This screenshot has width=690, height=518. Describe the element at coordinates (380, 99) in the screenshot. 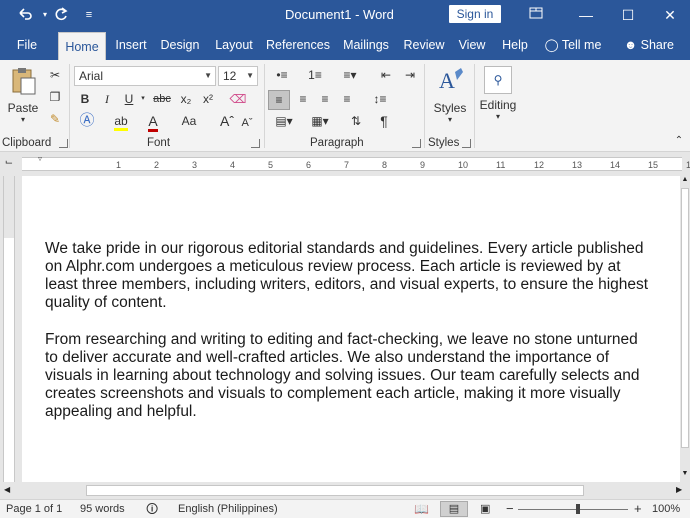

I see `line-spacing-icon: ↕≡` at that location.